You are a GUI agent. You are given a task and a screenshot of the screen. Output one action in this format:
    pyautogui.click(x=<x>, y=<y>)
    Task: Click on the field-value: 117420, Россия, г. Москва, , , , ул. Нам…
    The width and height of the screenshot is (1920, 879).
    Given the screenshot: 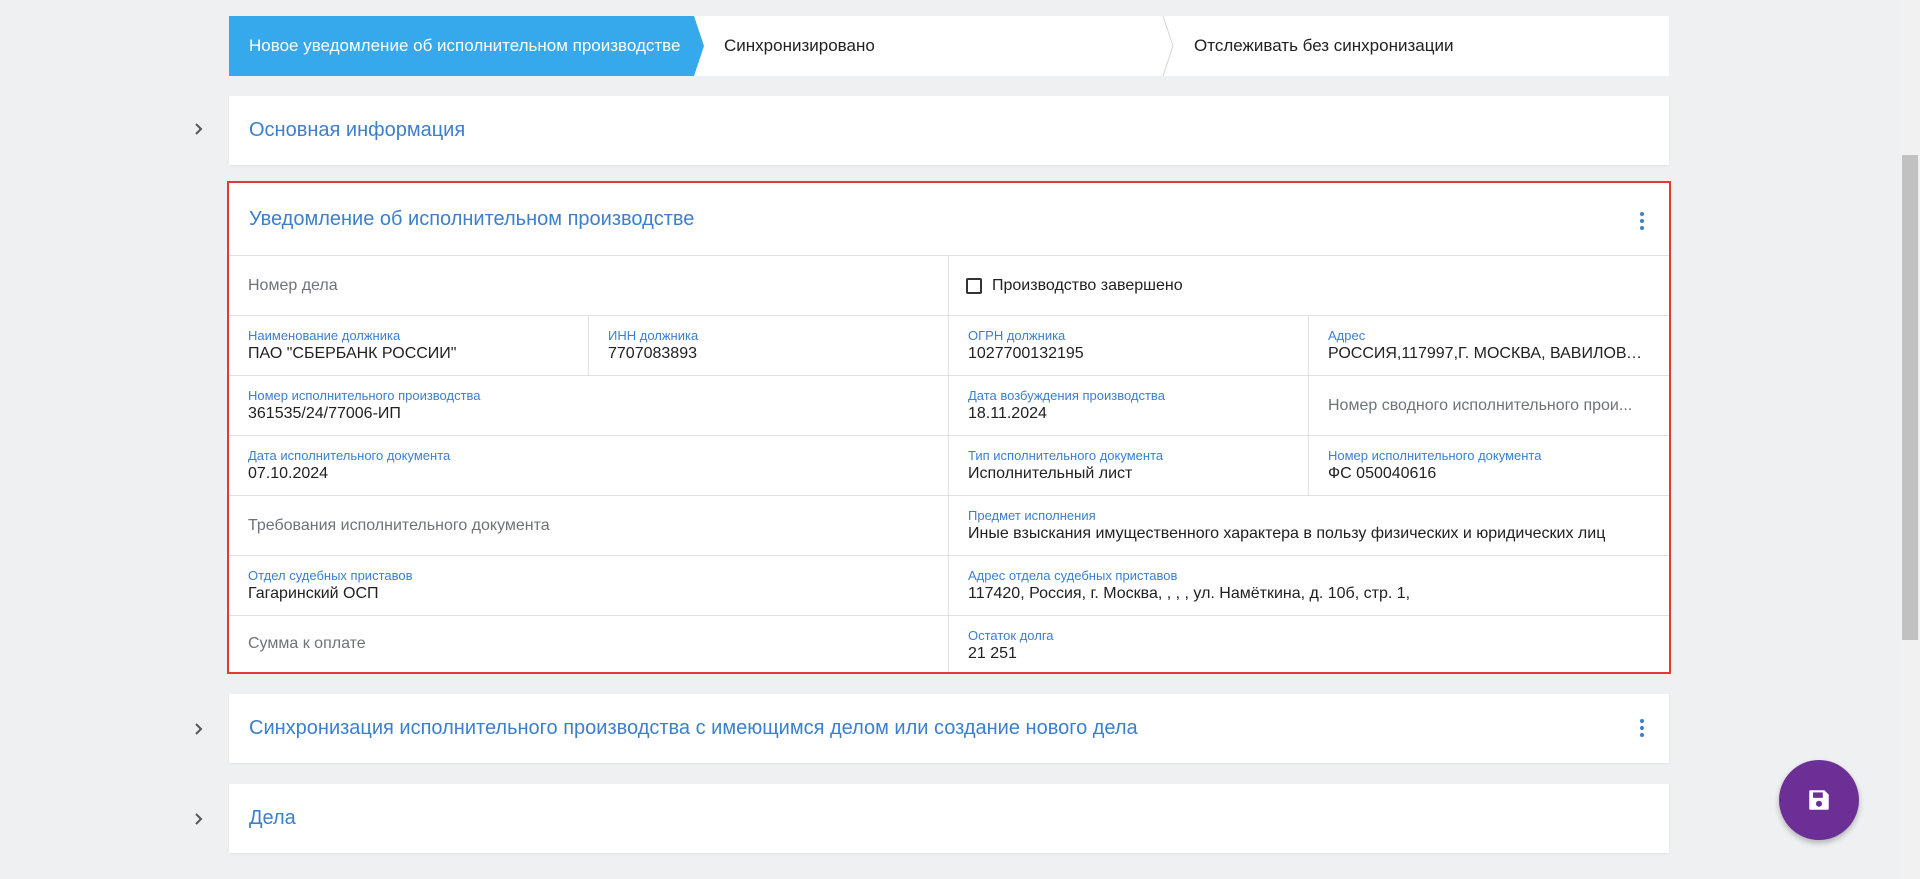 What is the action you would take?
    pyautogui.click(x=1189, y=593)
    